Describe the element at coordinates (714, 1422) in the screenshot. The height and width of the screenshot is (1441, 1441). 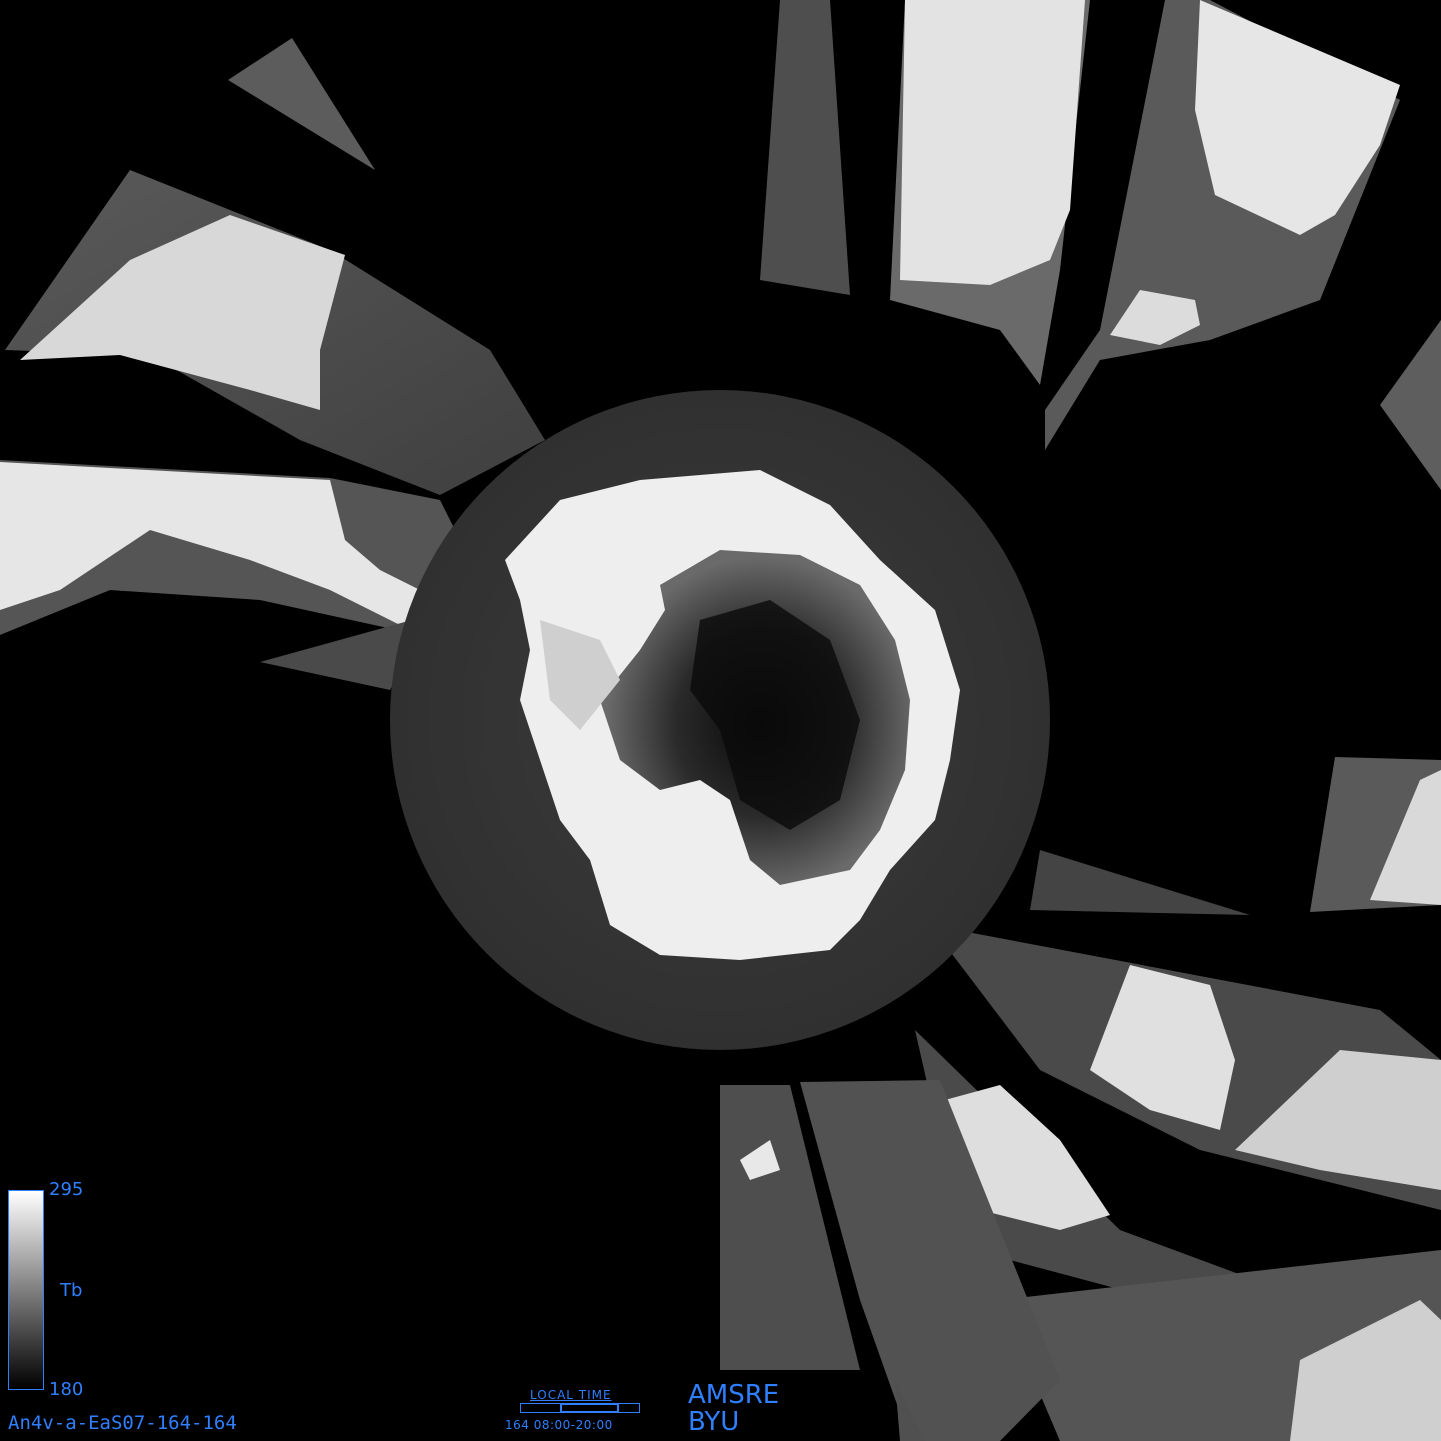
I see `organization-label: BYU` at that location.